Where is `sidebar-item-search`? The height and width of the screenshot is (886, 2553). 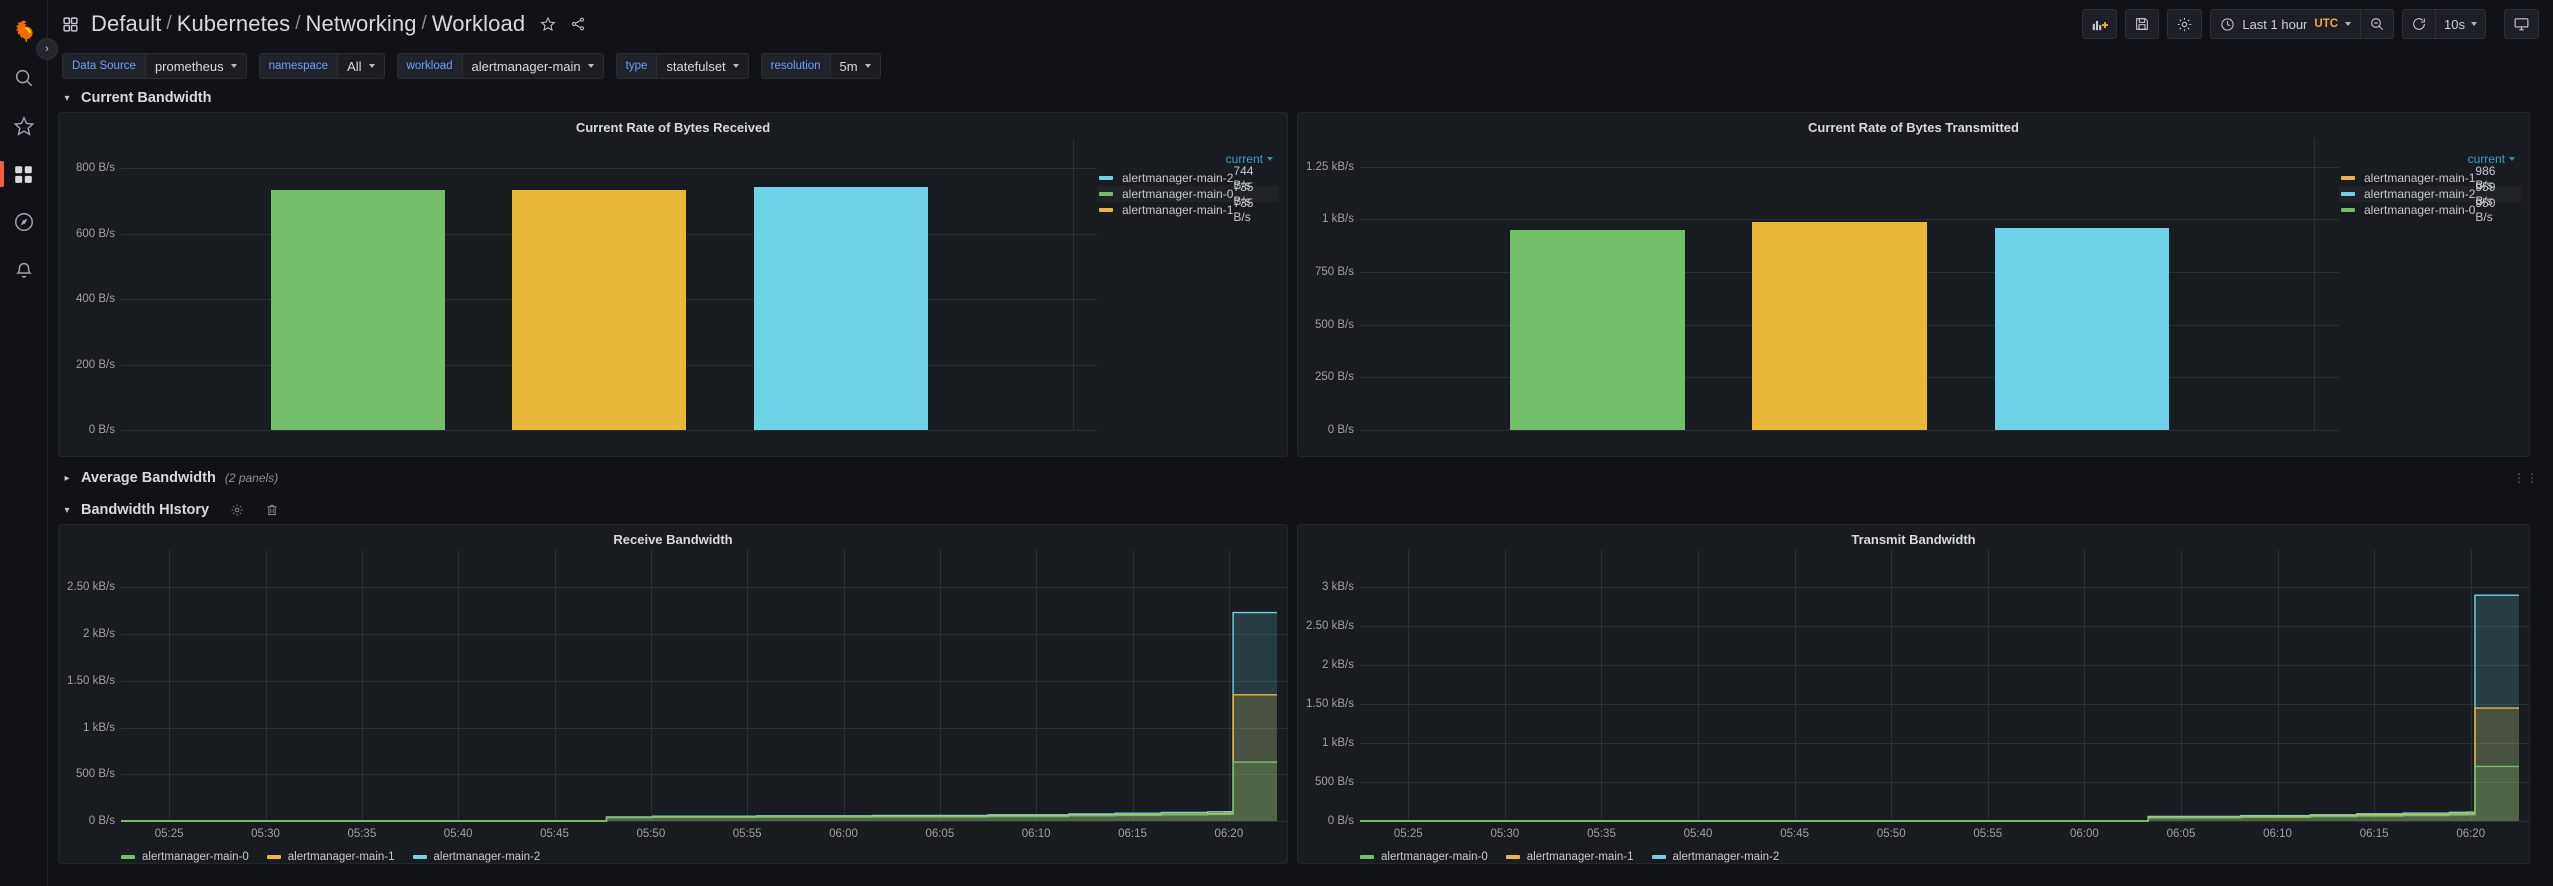
sidebar-item-search is located at coordinates (24, 78).